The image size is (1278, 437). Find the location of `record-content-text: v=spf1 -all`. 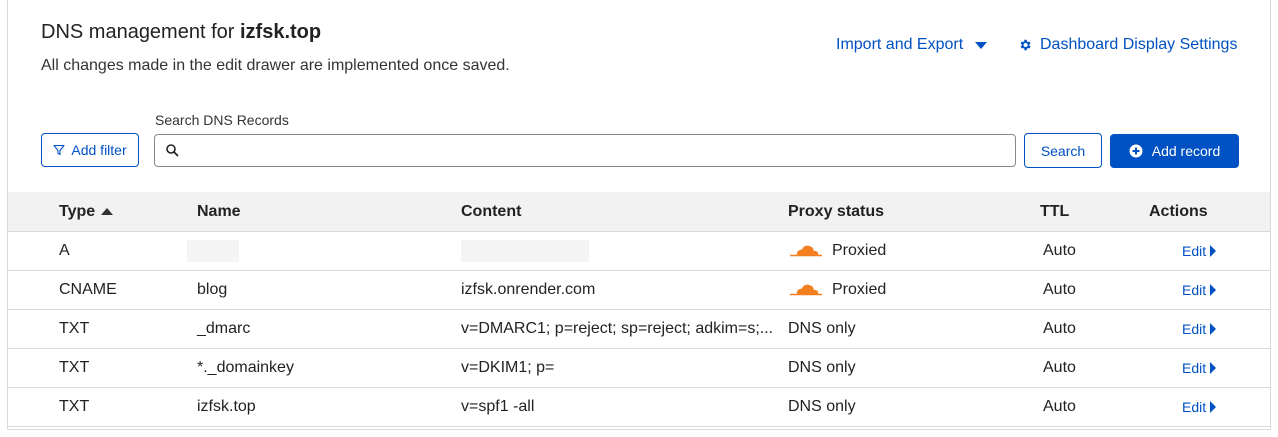

record-content-text: v=spf1 -all is located at coordinates (498, 406).